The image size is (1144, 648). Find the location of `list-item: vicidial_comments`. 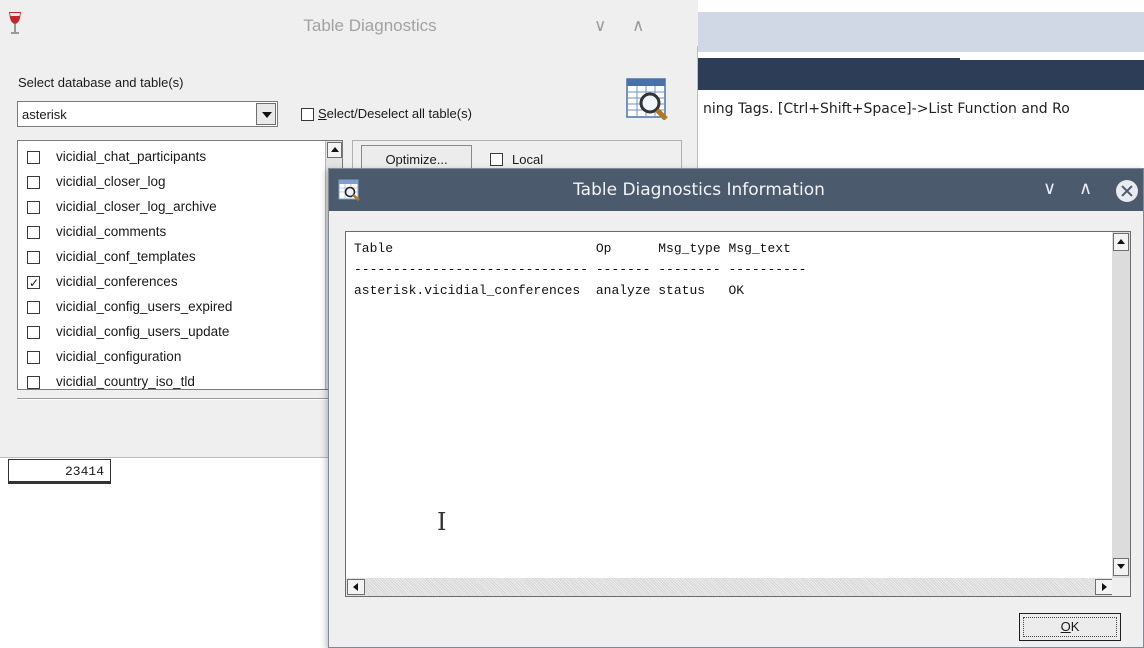

list-item: vicidial_comments is located at coordinates (173, 233).